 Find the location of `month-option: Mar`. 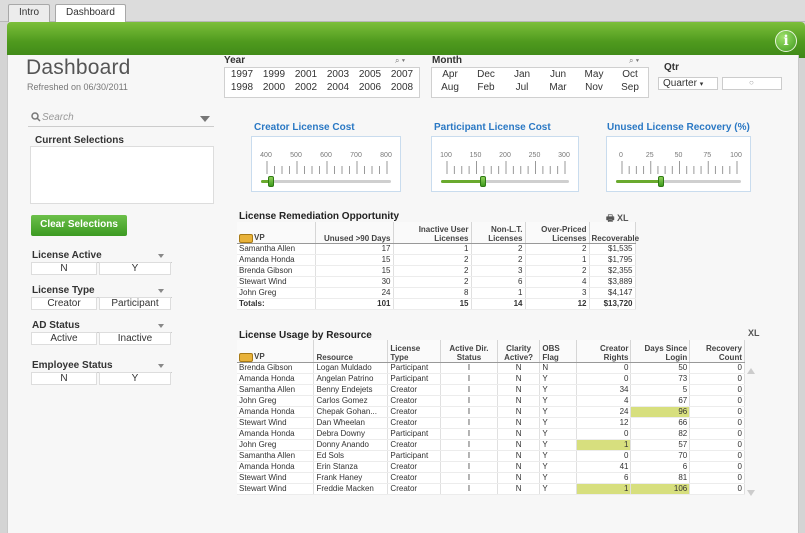

month-option: Mar is located at coordinates (558, 87).